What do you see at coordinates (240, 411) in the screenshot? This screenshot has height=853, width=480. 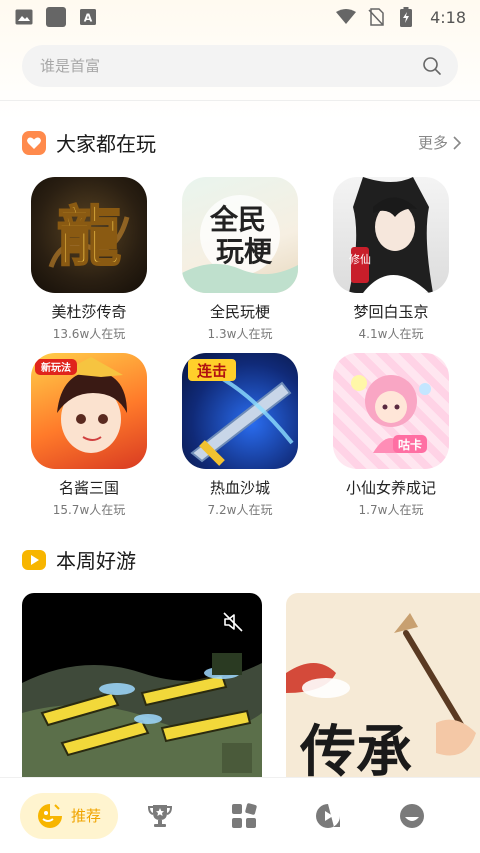 I see `game-icon-rexue: 连击` at bounding box center [240, 411].